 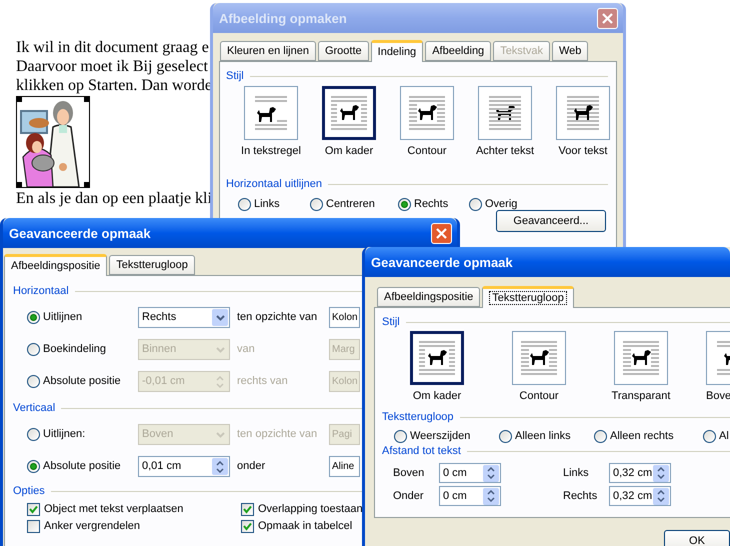 What do you see at coordinates (354, 204) in the screenshot?
I see `radio-button: Centreren` at bounding box center [354, 204].